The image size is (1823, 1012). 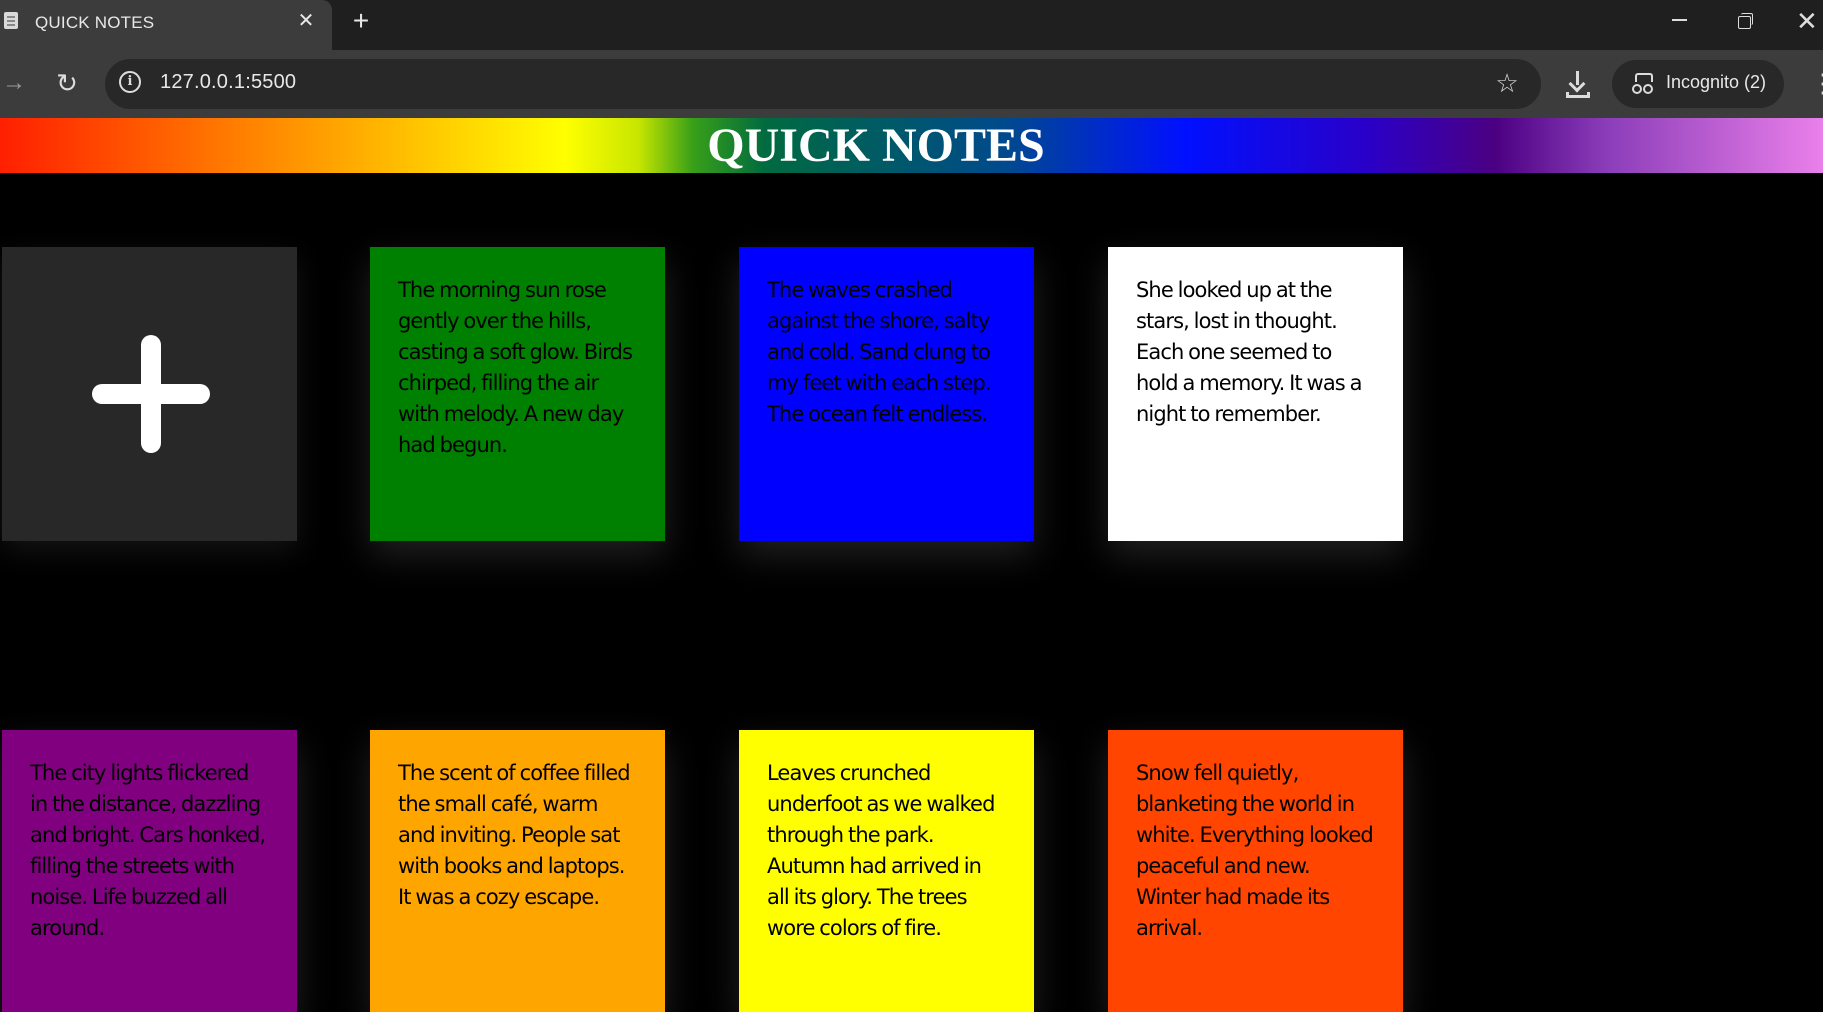 I want to click on tab-close-icon: ✕, so click(x=306, y=21).